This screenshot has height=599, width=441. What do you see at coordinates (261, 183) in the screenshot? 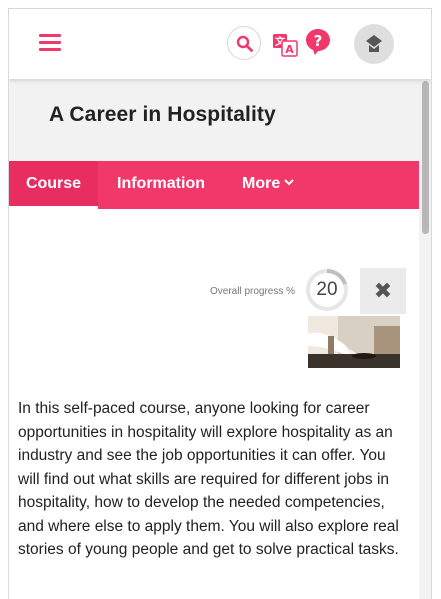
I see `tab-more-label: More` at bounding box center [261, 183].